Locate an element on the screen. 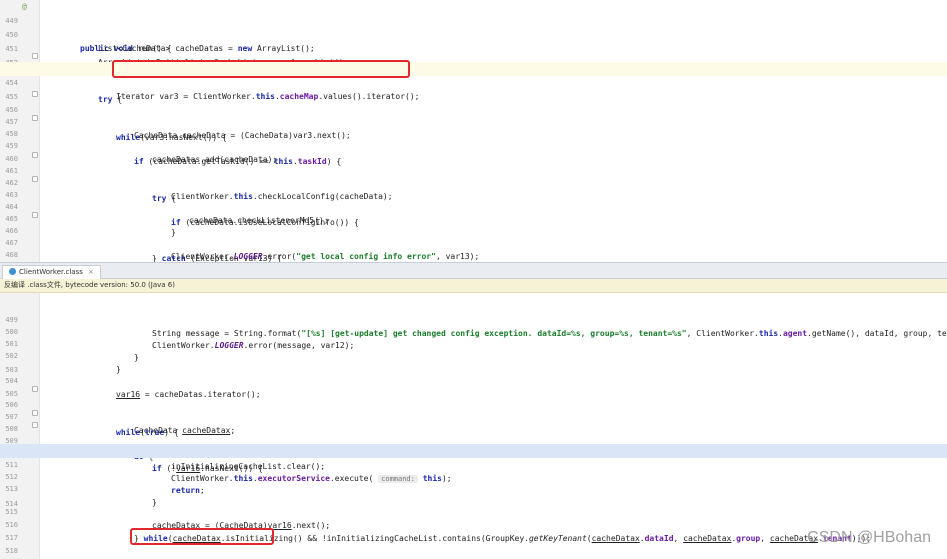  csdn-watermark: CSDN @HBohan is located at coordinates (869, 537).